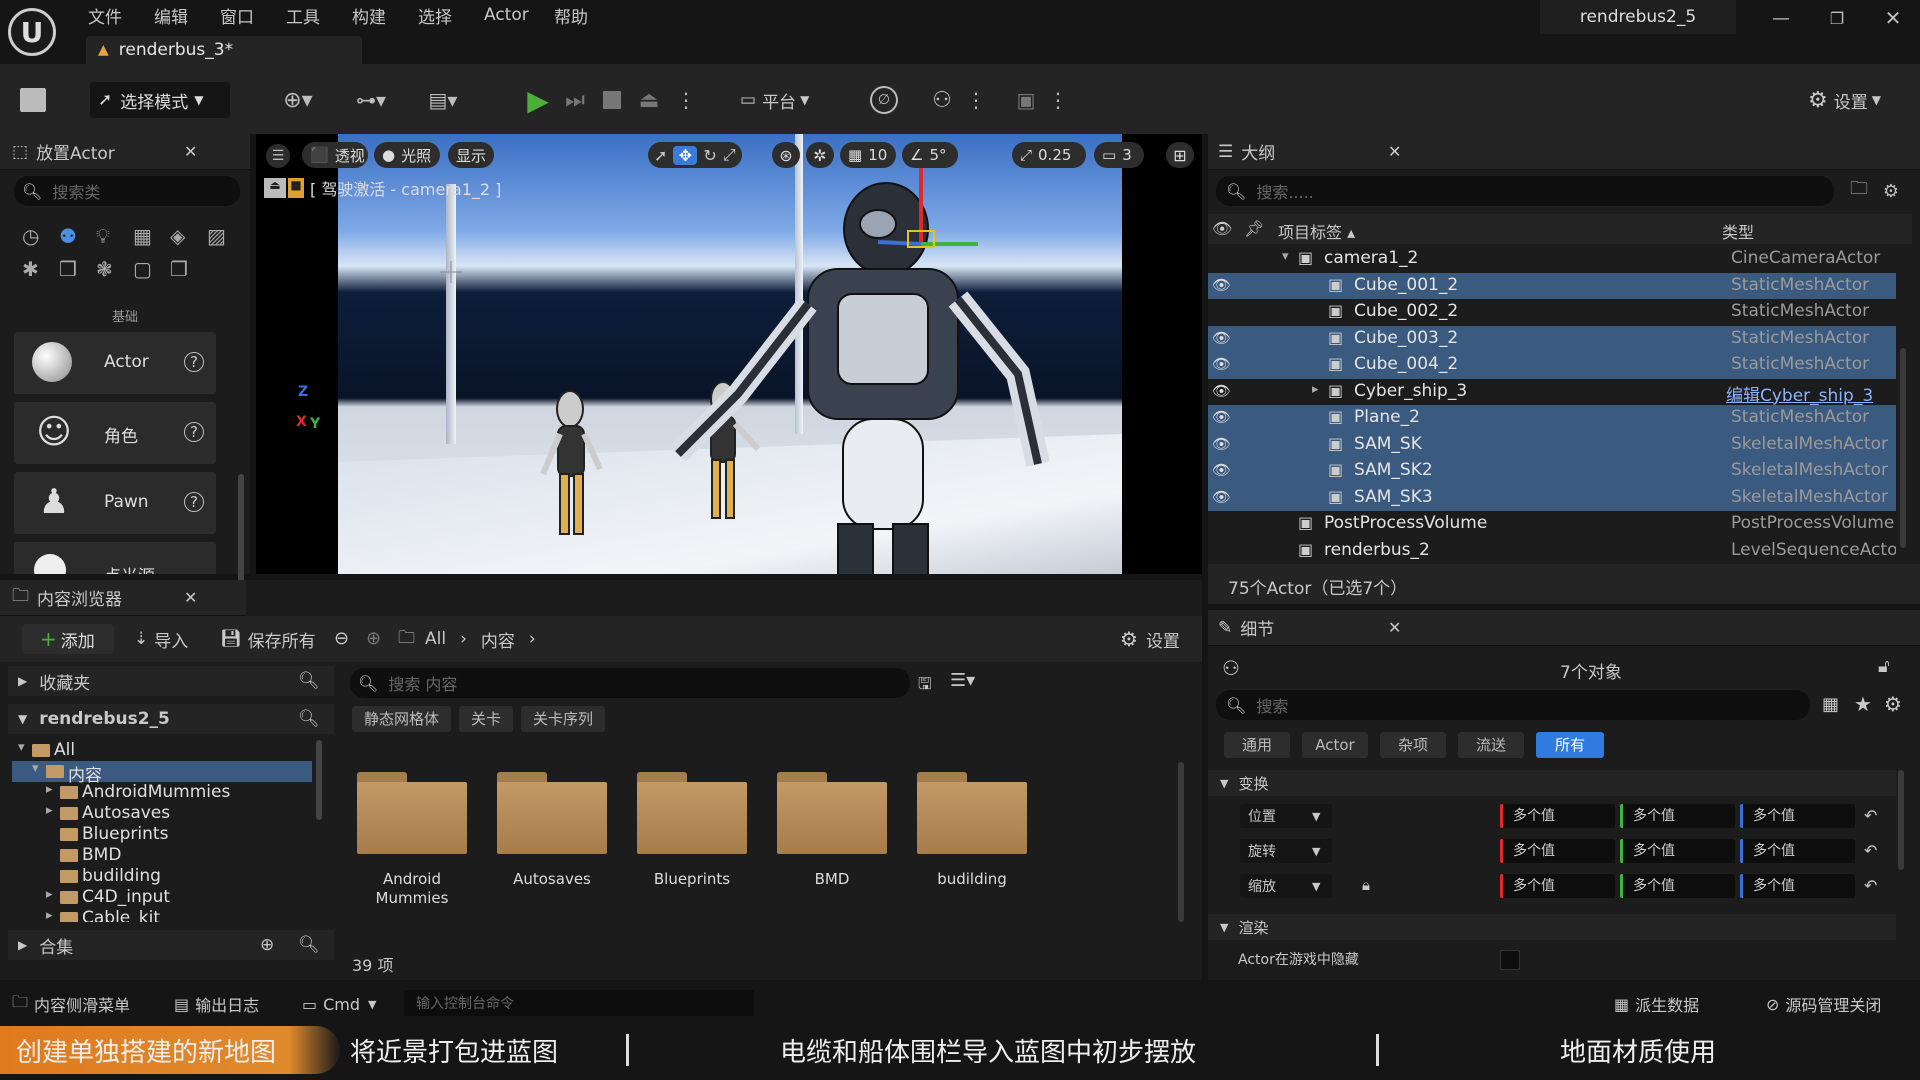  Describe the element at coordinates (371, 100) in the screenshot. I see `blueprint-icon: ⊶▾` at that location.